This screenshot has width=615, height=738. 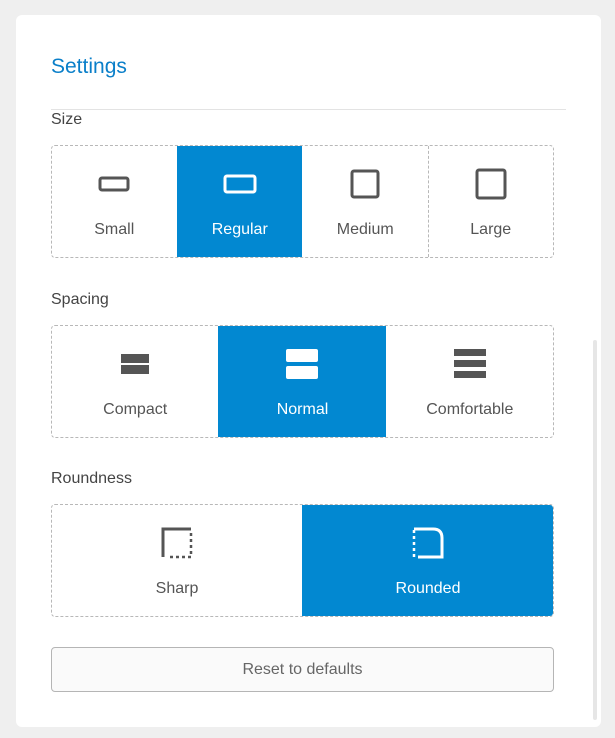 What do you see at coordinates (491, 229) in the screenshot?
I see `size-option-large-label: Large` at bounding box center [491, 229].